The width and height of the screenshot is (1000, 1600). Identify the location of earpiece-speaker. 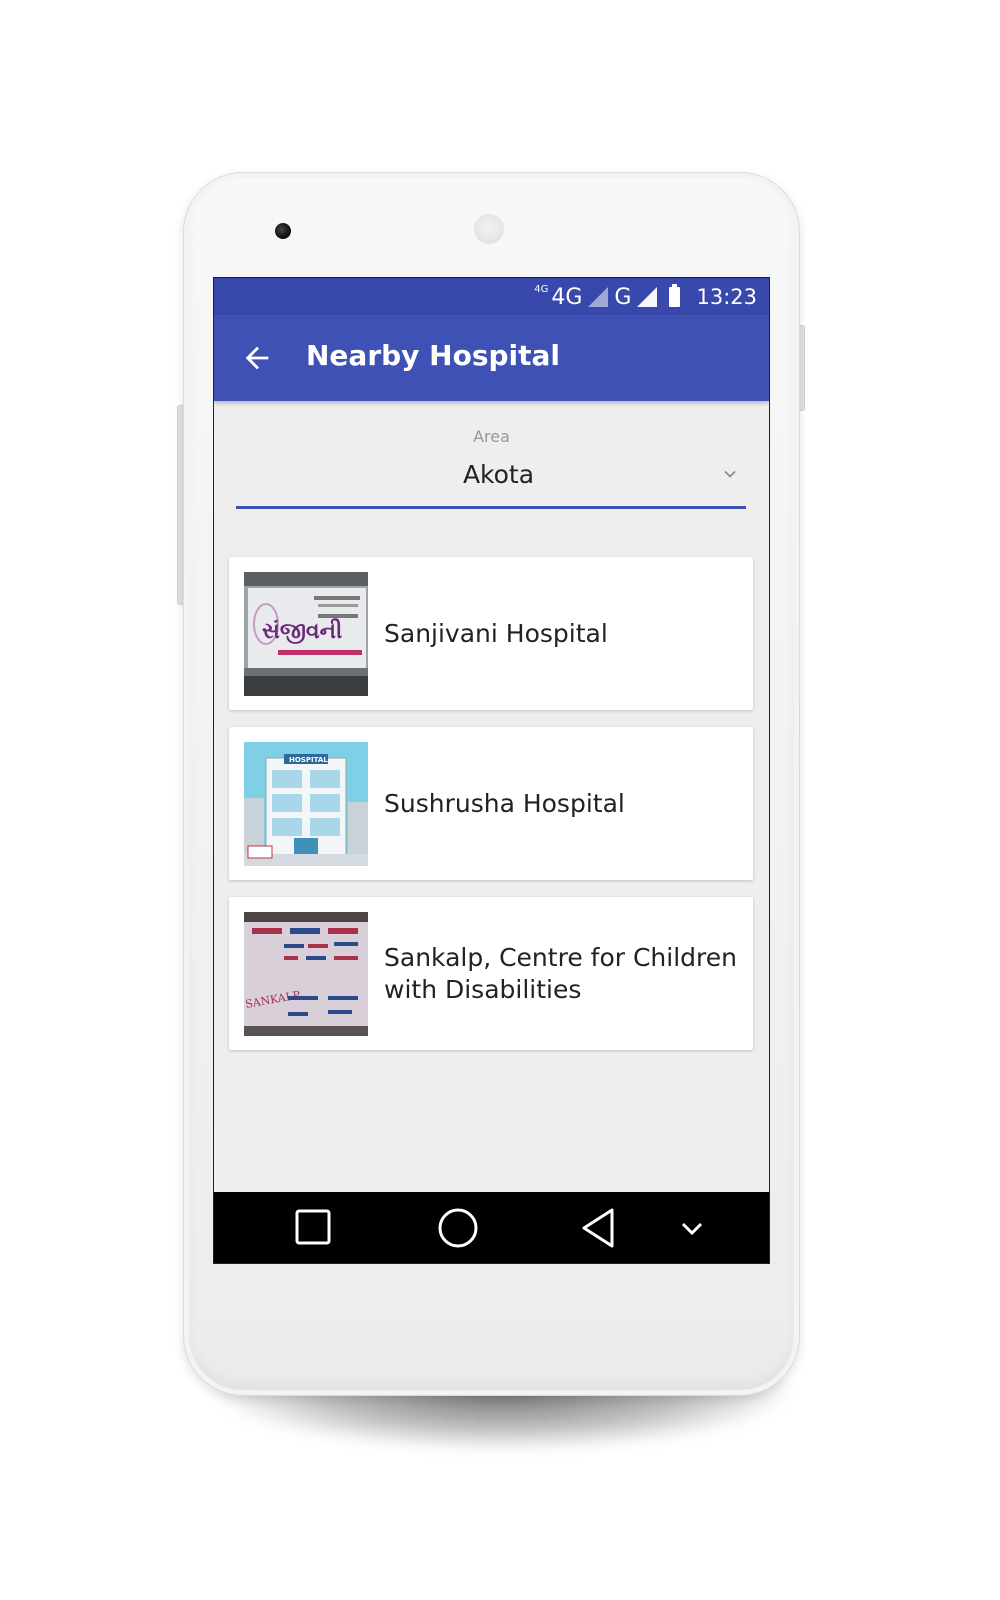
(489, 229).